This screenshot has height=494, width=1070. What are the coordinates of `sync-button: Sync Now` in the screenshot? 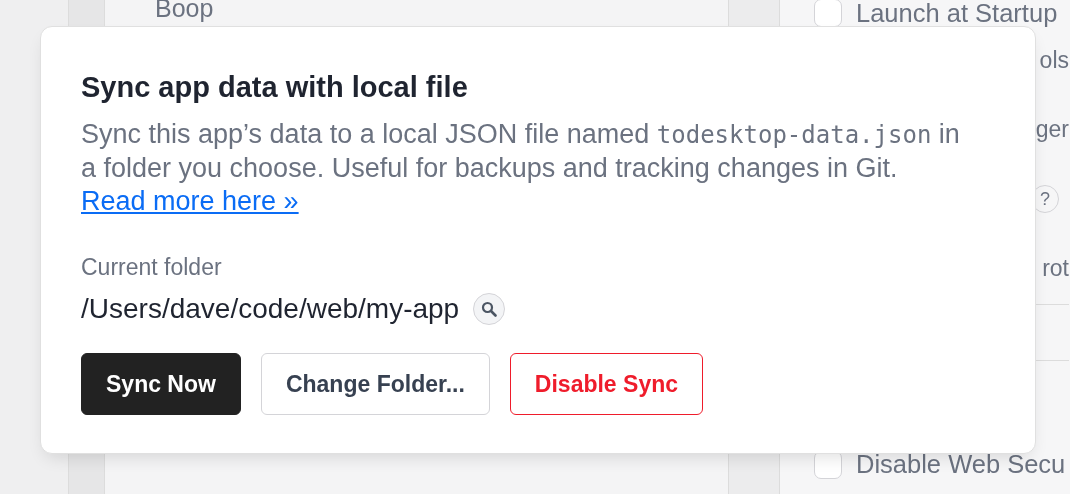 It's located at (161, 384).